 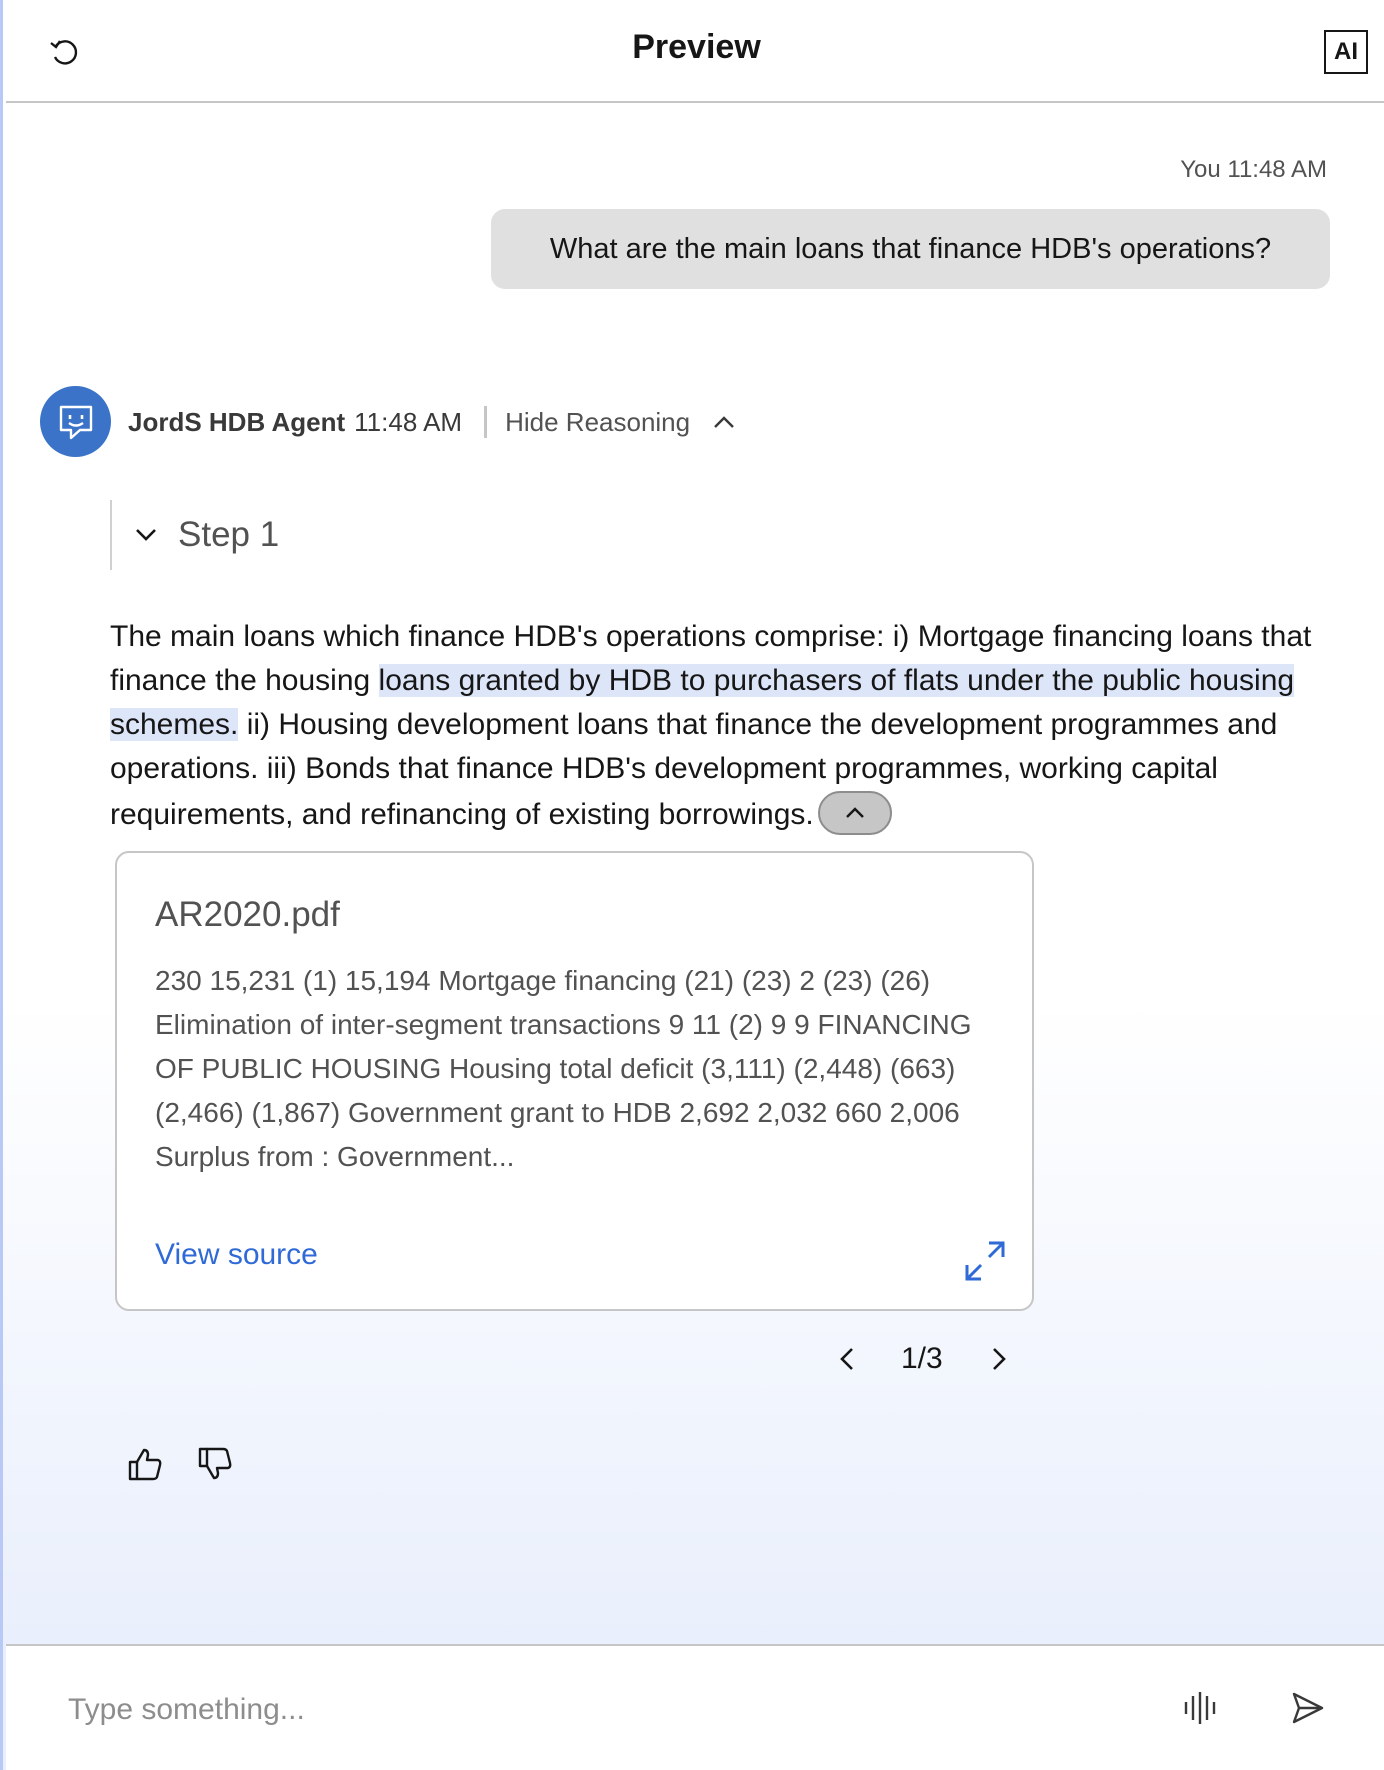 I want to click on collapse-citation-button, so click(x=854, y=813).